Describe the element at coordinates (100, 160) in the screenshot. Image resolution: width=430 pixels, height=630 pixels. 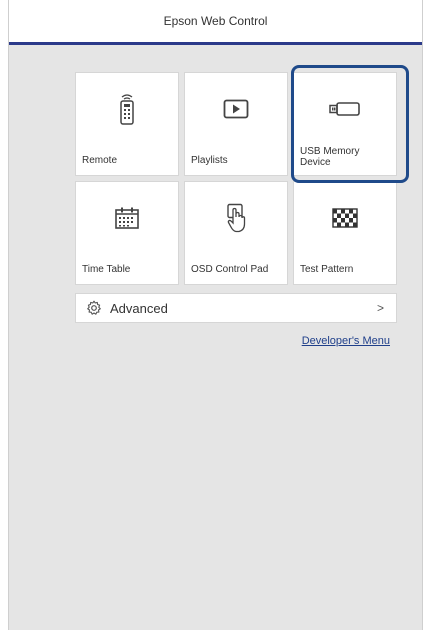
I see `tile-label: Remote` at that location.